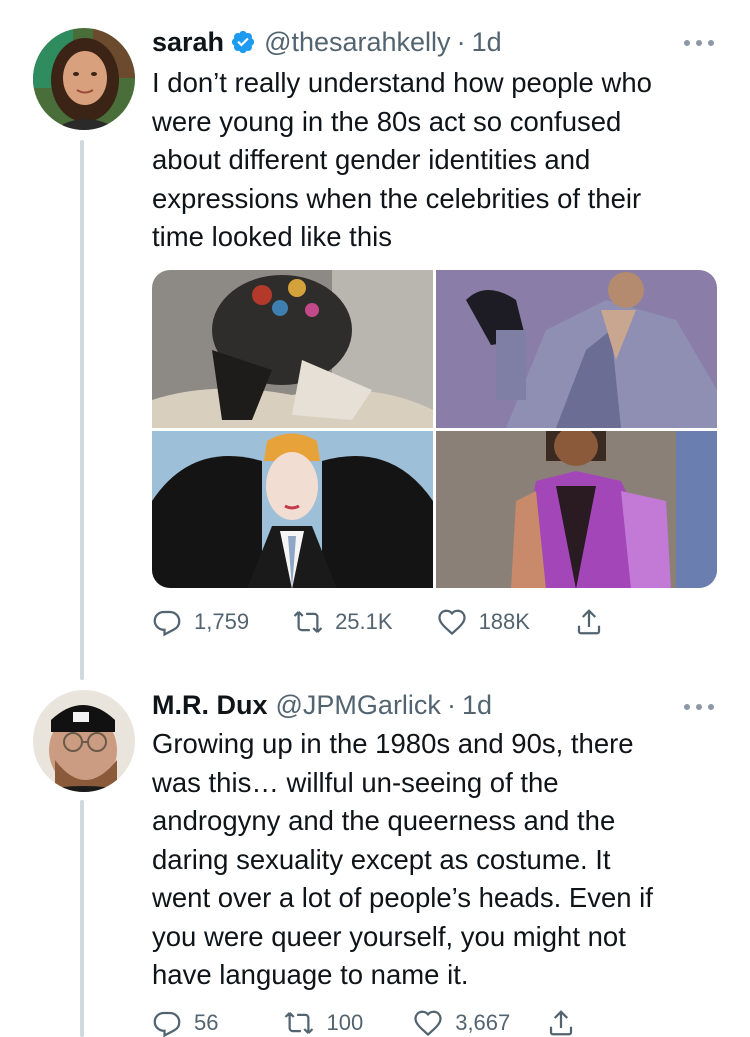 The height and width of the screenshot is (1037, 750). I want to click on tweet-header: M.R. Dux @JPMGarlick · 1d, so click(322, 705).